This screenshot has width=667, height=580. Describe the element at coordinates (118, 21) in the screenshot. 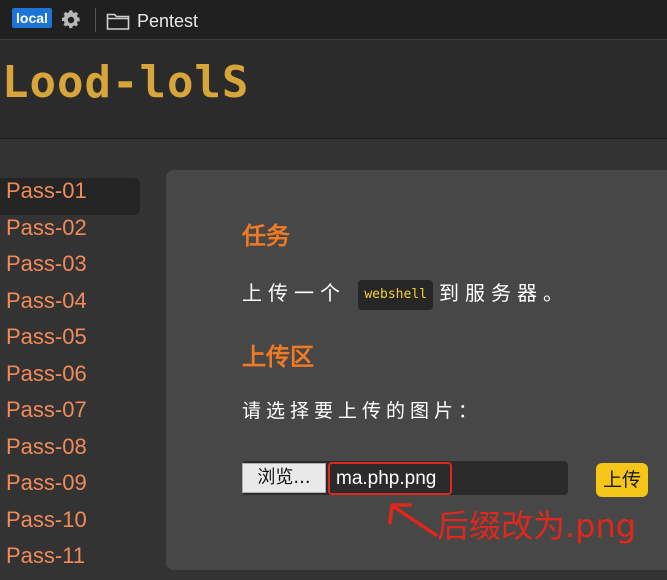

I see `folder-icon` at that location.